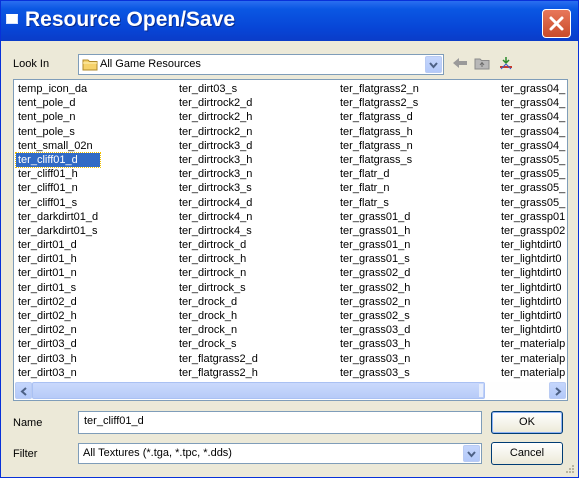  Describe the element at coordinates (58, 373) in the screenshot. I see `file-item: ter_dirt03_n` at that location.